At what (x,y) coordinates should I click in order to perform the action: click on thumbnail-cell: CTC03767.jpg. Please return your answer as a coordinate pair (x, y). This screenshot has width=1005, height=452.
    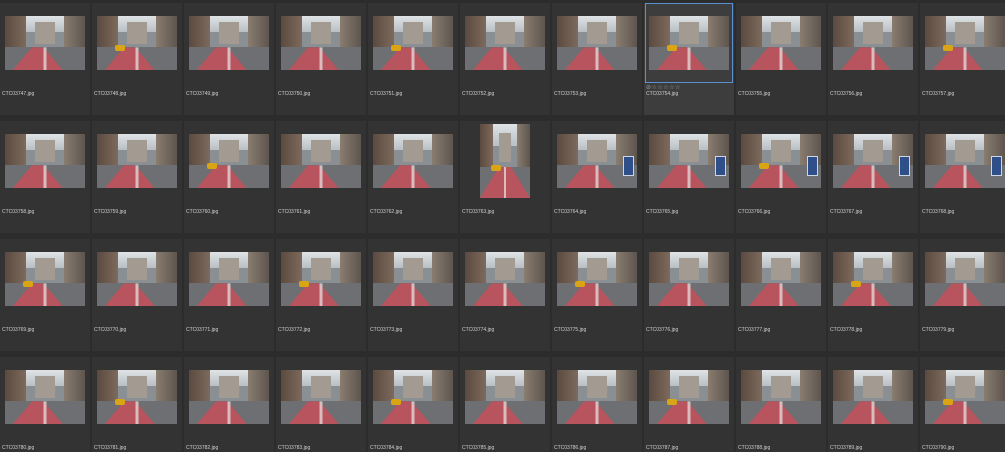
    Looking at the image, I should click on (873, 177).